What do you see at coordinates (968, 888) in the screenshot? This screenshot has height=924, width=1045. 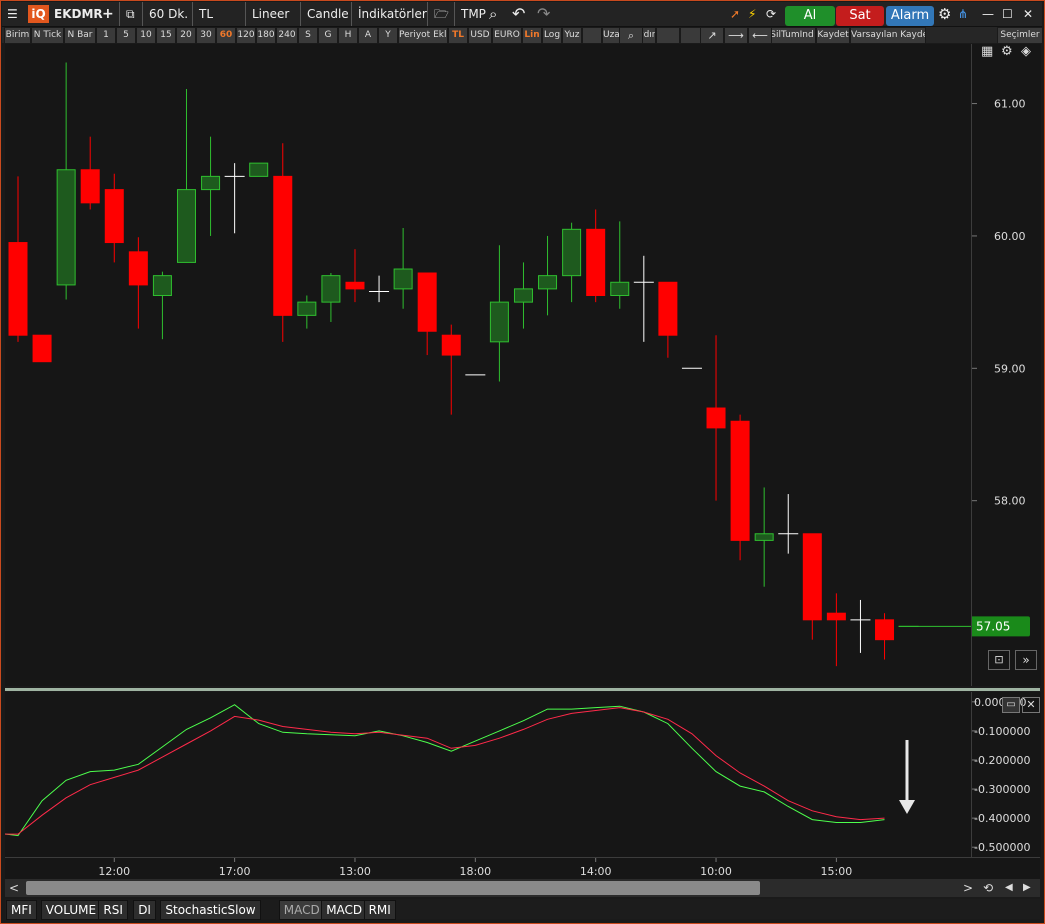 I see `scroll-right-icon: >` at bounding box center [968, 888].